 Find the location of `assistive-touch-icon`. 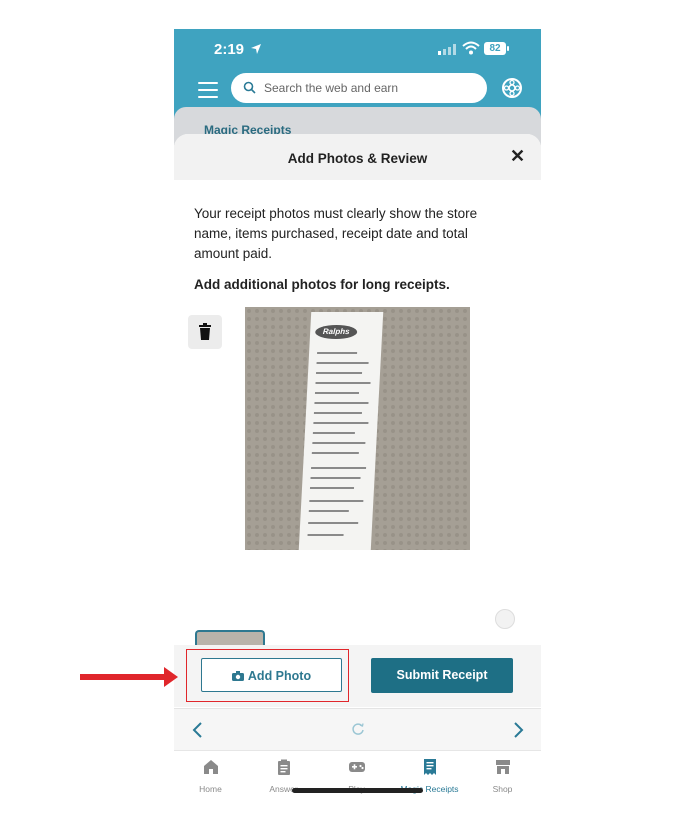

assistive-touch-icon is located at coordinates (505, 619).